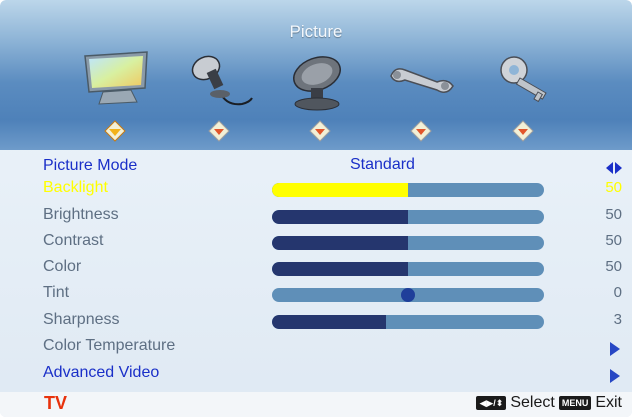 The width and height of the screenshot is (632, 417). I want to click on navigation-hint: ◀▶/⬍ Select MENU Exit, so click(549, 403).